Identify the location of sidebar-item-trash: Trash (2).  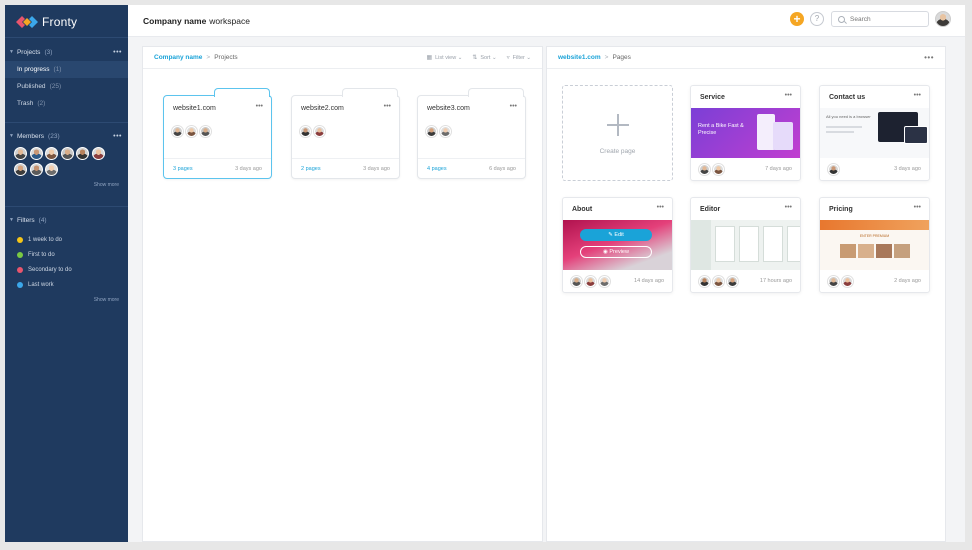
(66, 103).